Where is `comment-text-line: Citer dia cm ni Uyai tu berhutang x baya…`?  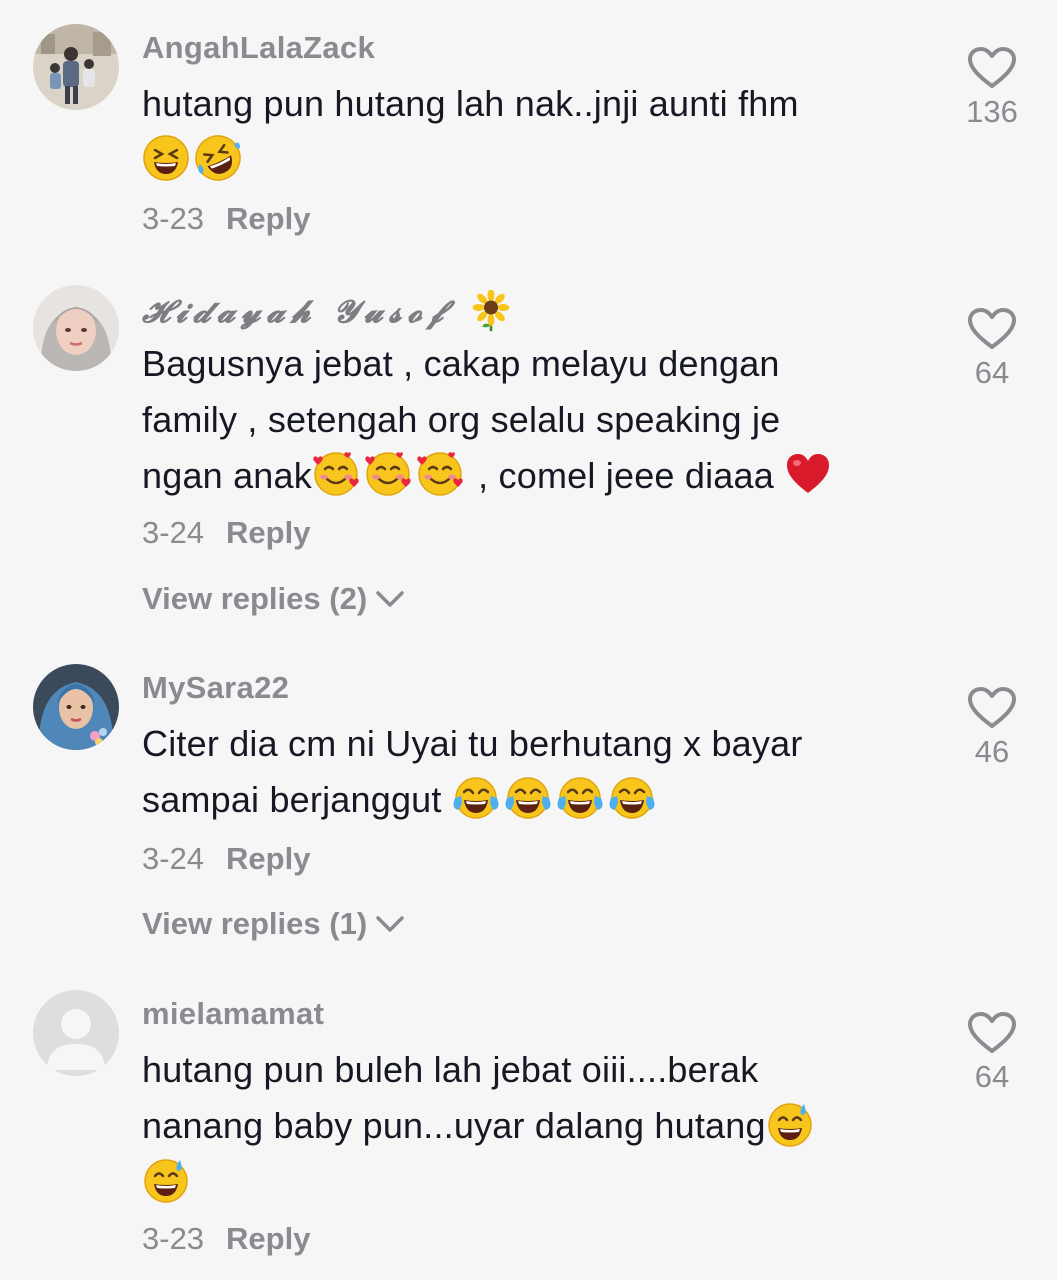 comment-text-line: Citer dia cm ni Uyai tu berhutang x baya… is located at coordinates (472, 743).